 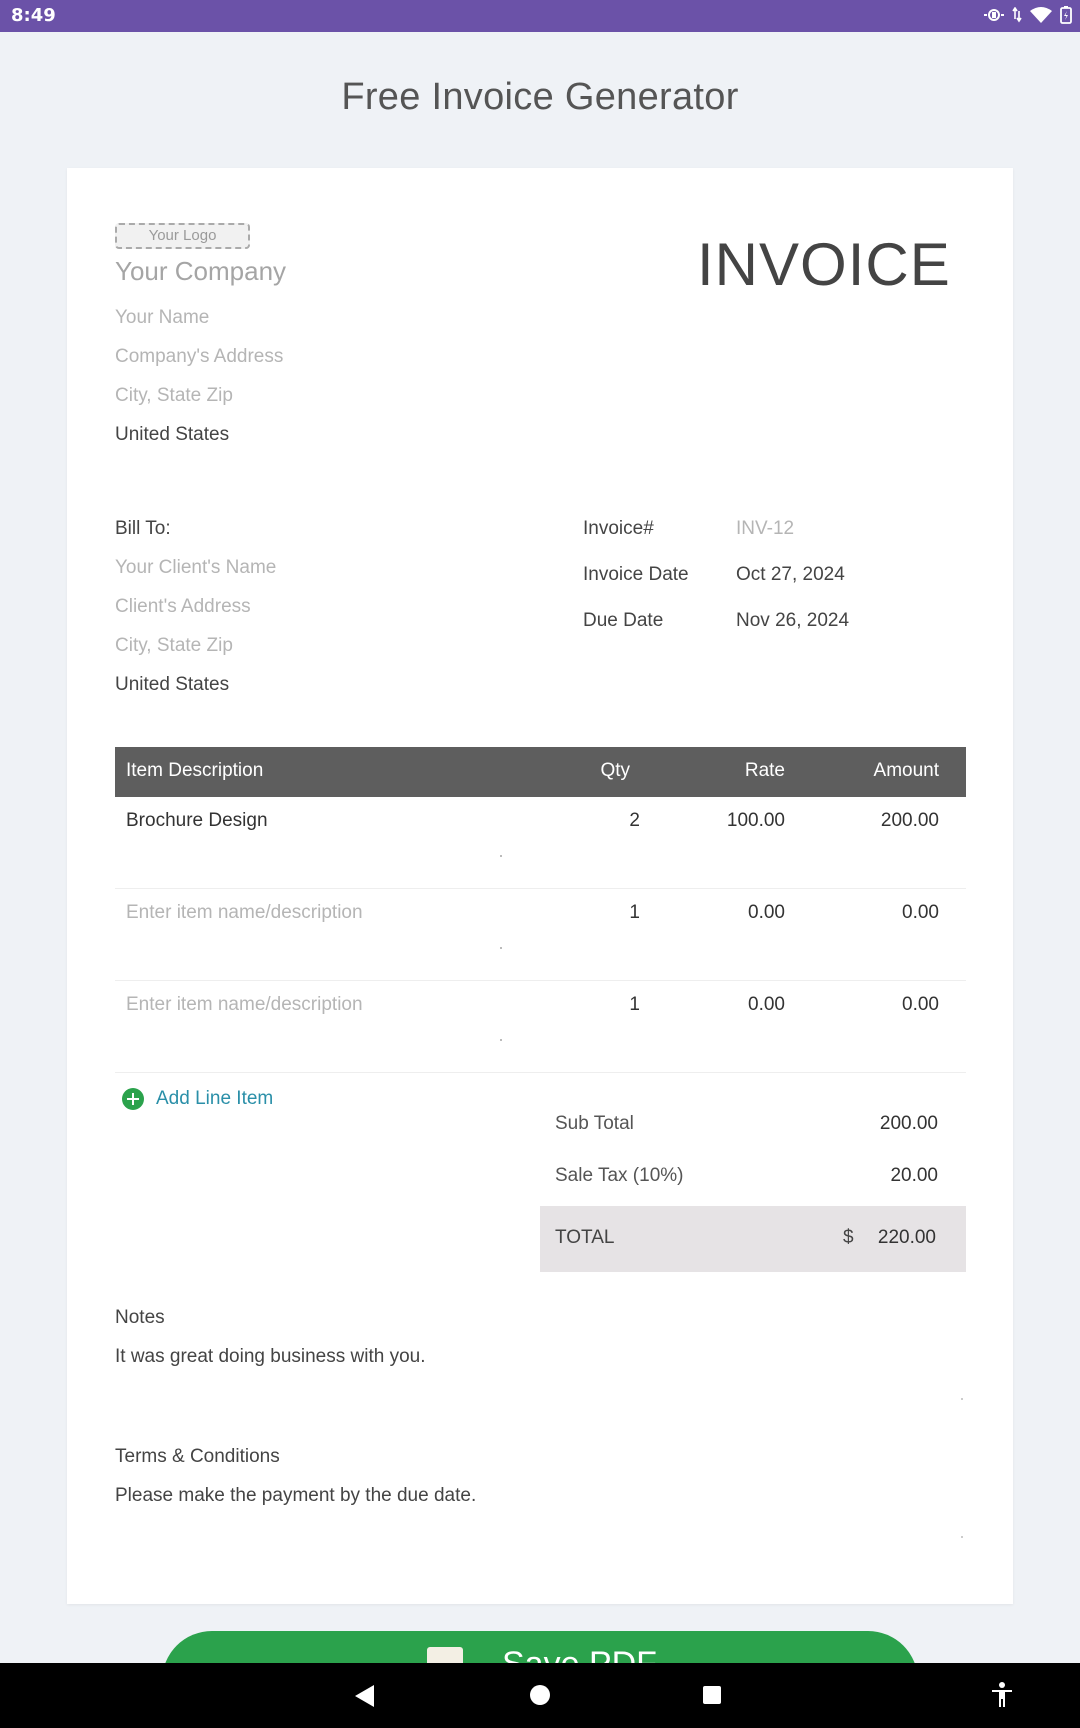 I want to click on notes-input: It was great doing business with you., so click(x=270, y=1357).